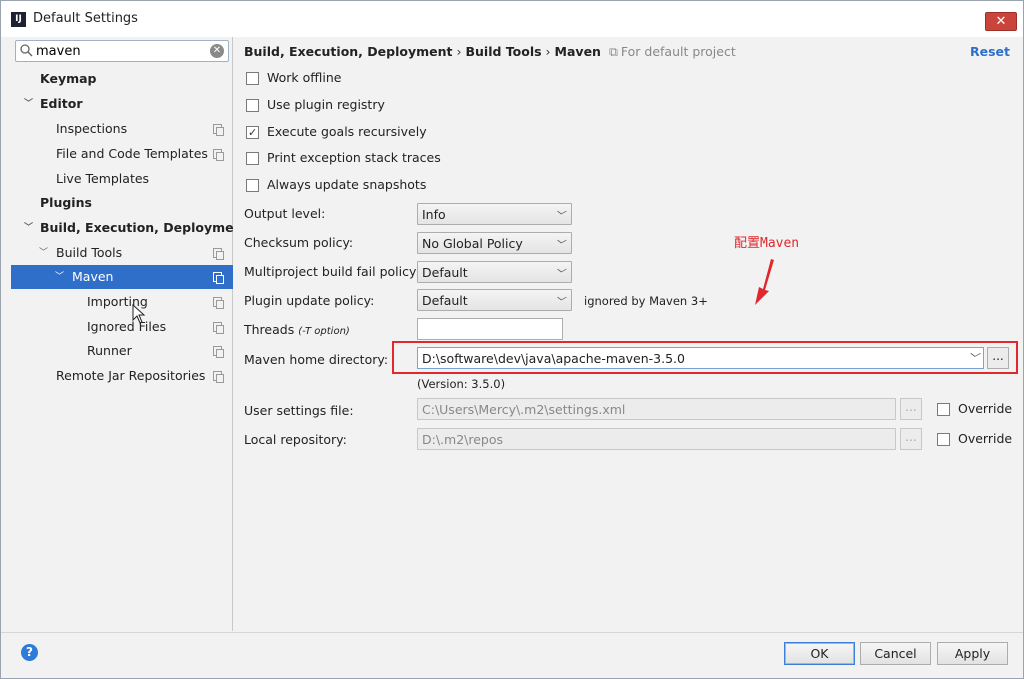 The height and width of the screenshot is (679, 1024). Describe the element at coordinates (122, 203) in the screenshot. I see `sidebar-item-plugins: Plugins` at that location.